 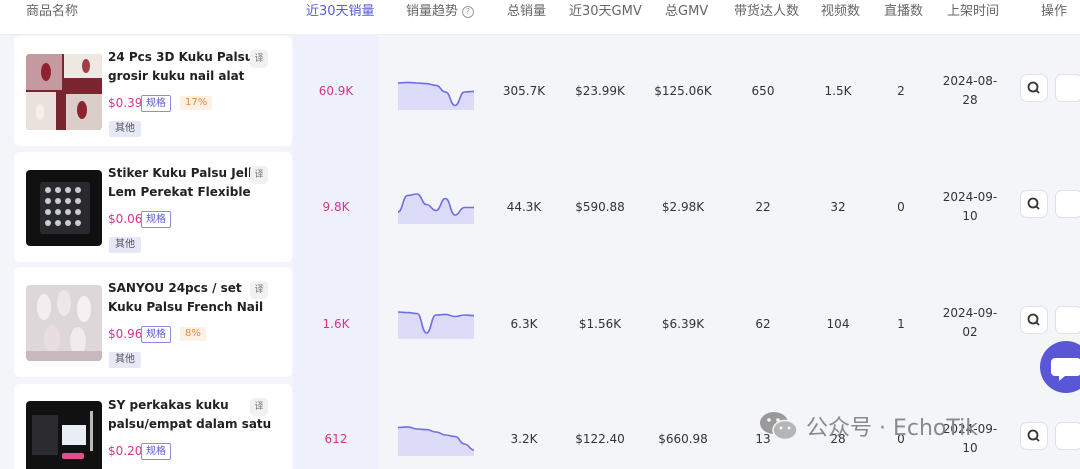 I want to click on listed-date: 2024-08- 28, so click(x=970, y=91).